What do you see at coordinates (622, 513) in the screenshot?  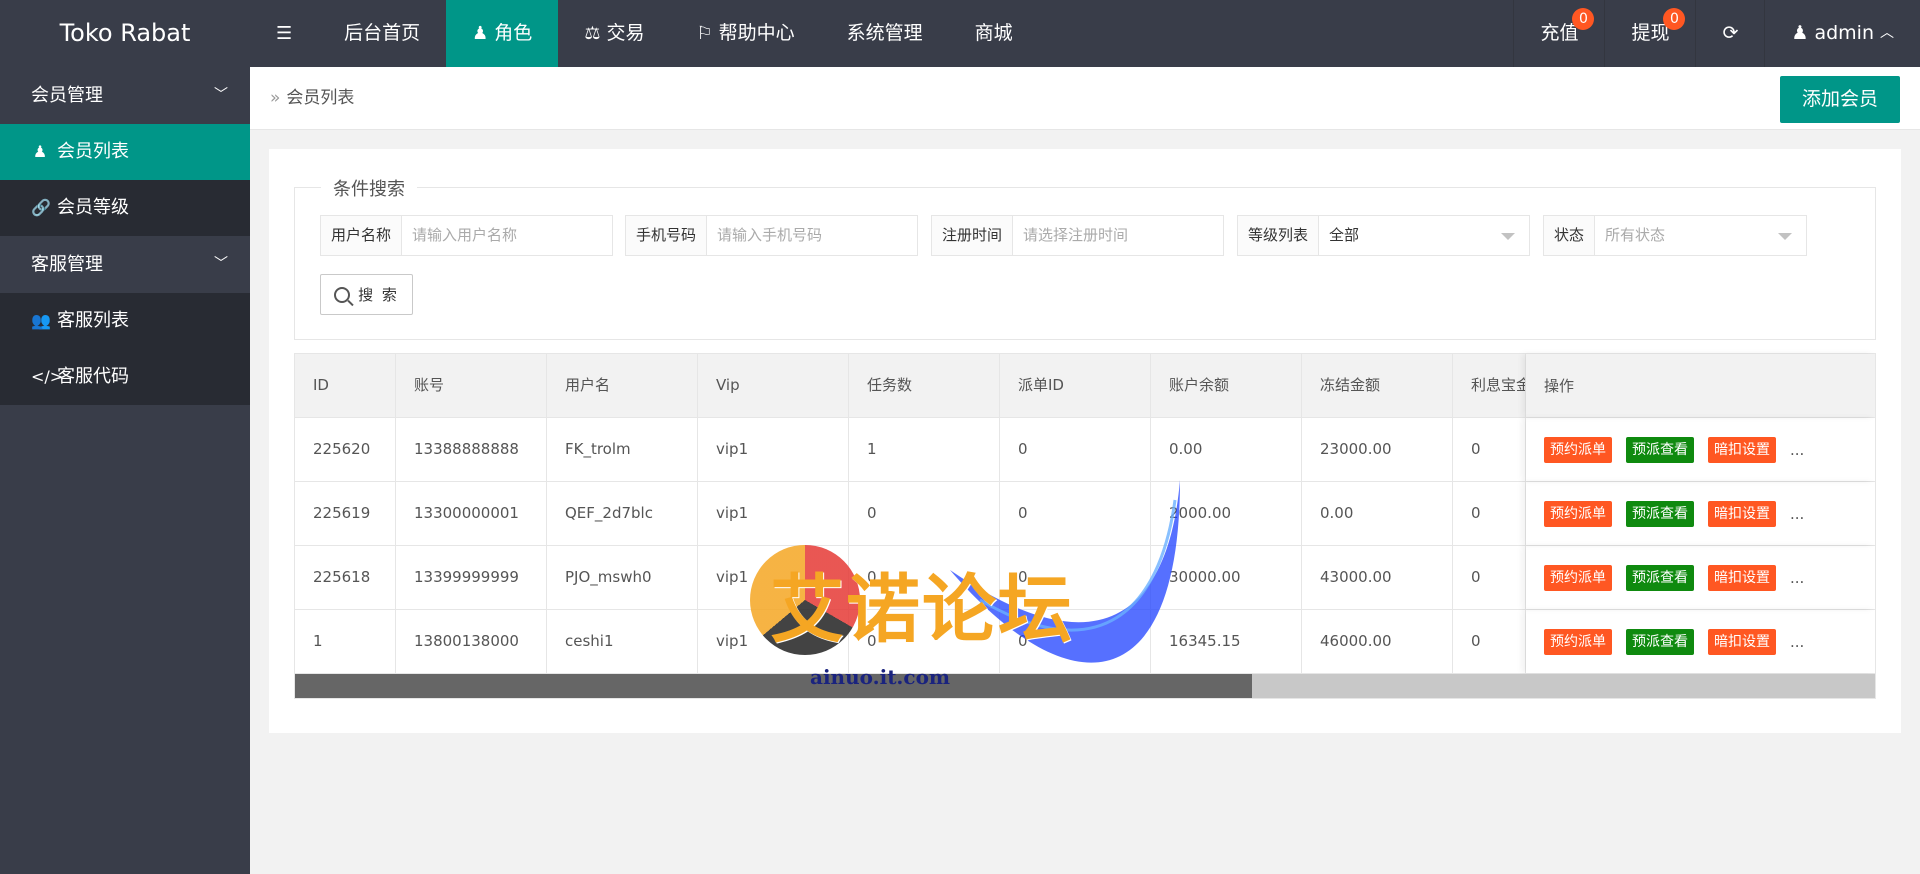 I see `cell-username: QEF_2d7blc` at bounding box center [622, 513].